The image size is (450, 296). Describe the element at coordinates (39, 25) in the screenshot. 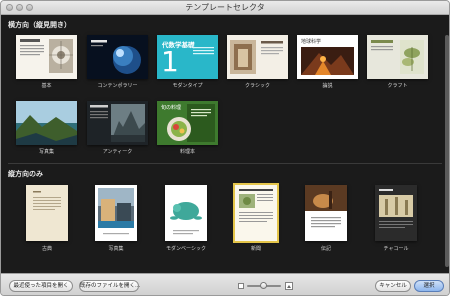

I see `section-title-landscape: 横方向（縦見開き）` at that location.